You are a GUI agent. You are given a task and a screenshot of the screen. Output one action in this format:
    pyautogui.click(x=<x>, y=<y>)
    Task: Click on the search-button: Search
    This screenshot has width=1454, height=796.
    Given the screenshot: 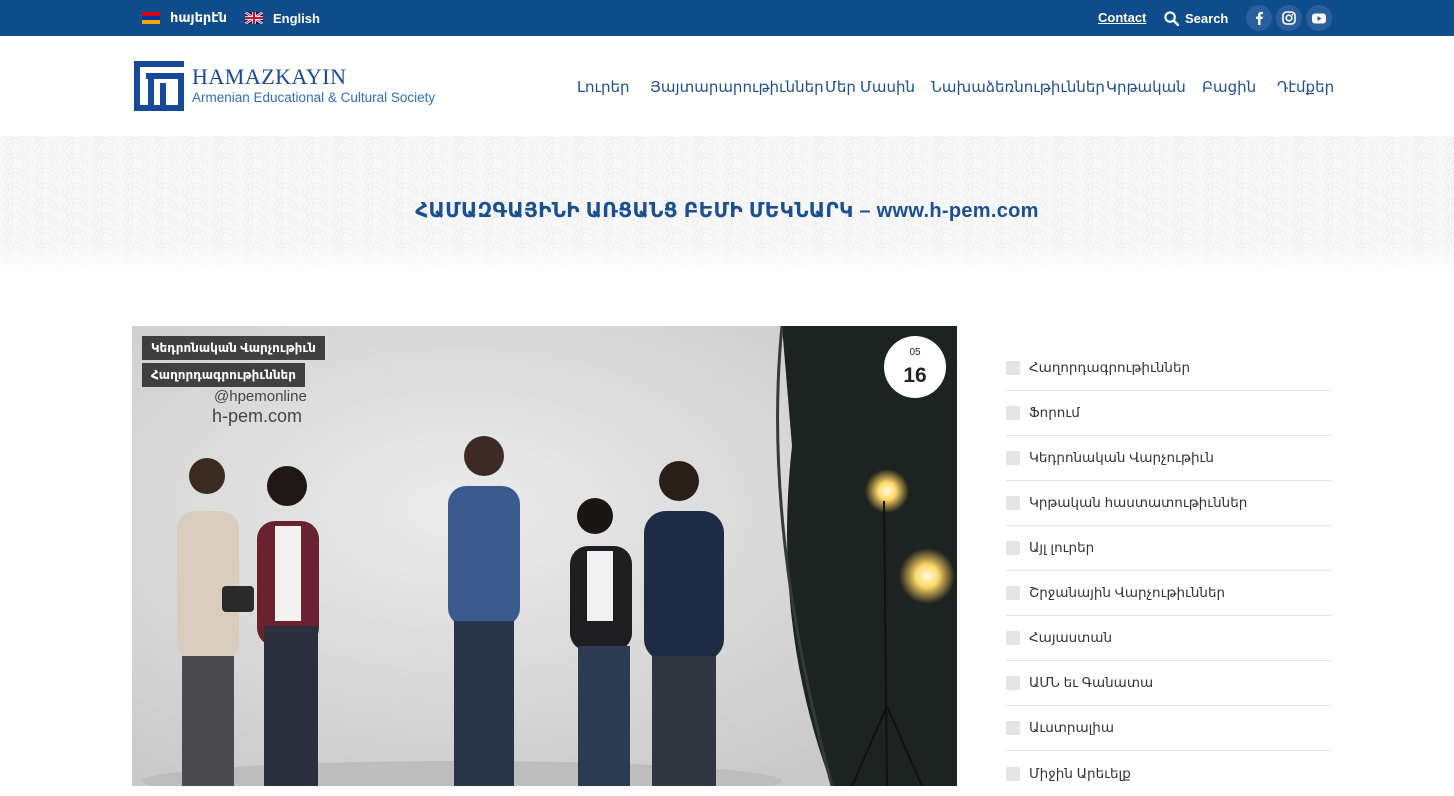 What is the action you would take?
    pyautogui.click(x=1196, y=18)
    